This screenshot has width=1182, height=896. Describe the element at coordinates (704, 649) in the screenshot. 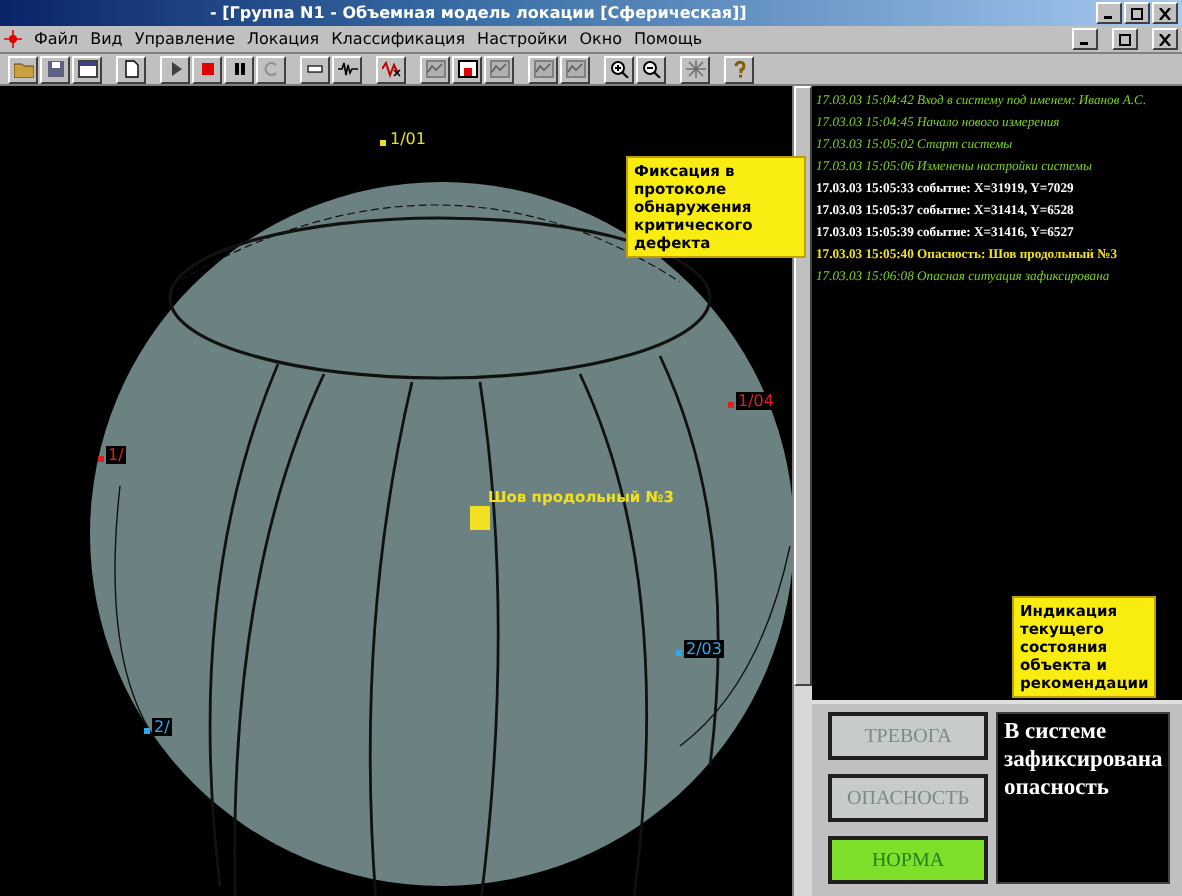

I see `sensor-label: 2/03` at that location.